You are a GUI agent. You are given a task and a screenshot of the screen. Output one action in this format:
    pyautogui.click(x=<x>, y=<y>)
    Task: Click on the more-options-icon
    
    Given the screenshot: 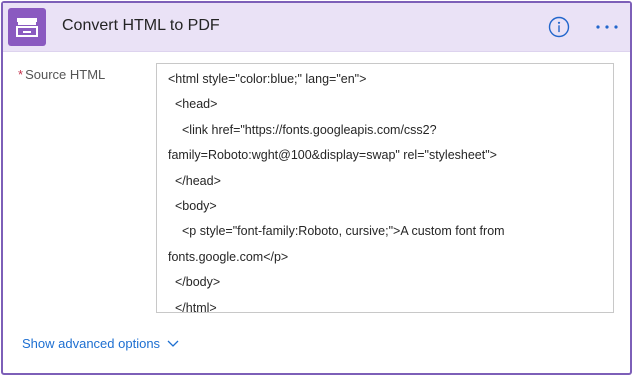 What is the action you would take?
    pyautogui.click(x=607, y=27)
    